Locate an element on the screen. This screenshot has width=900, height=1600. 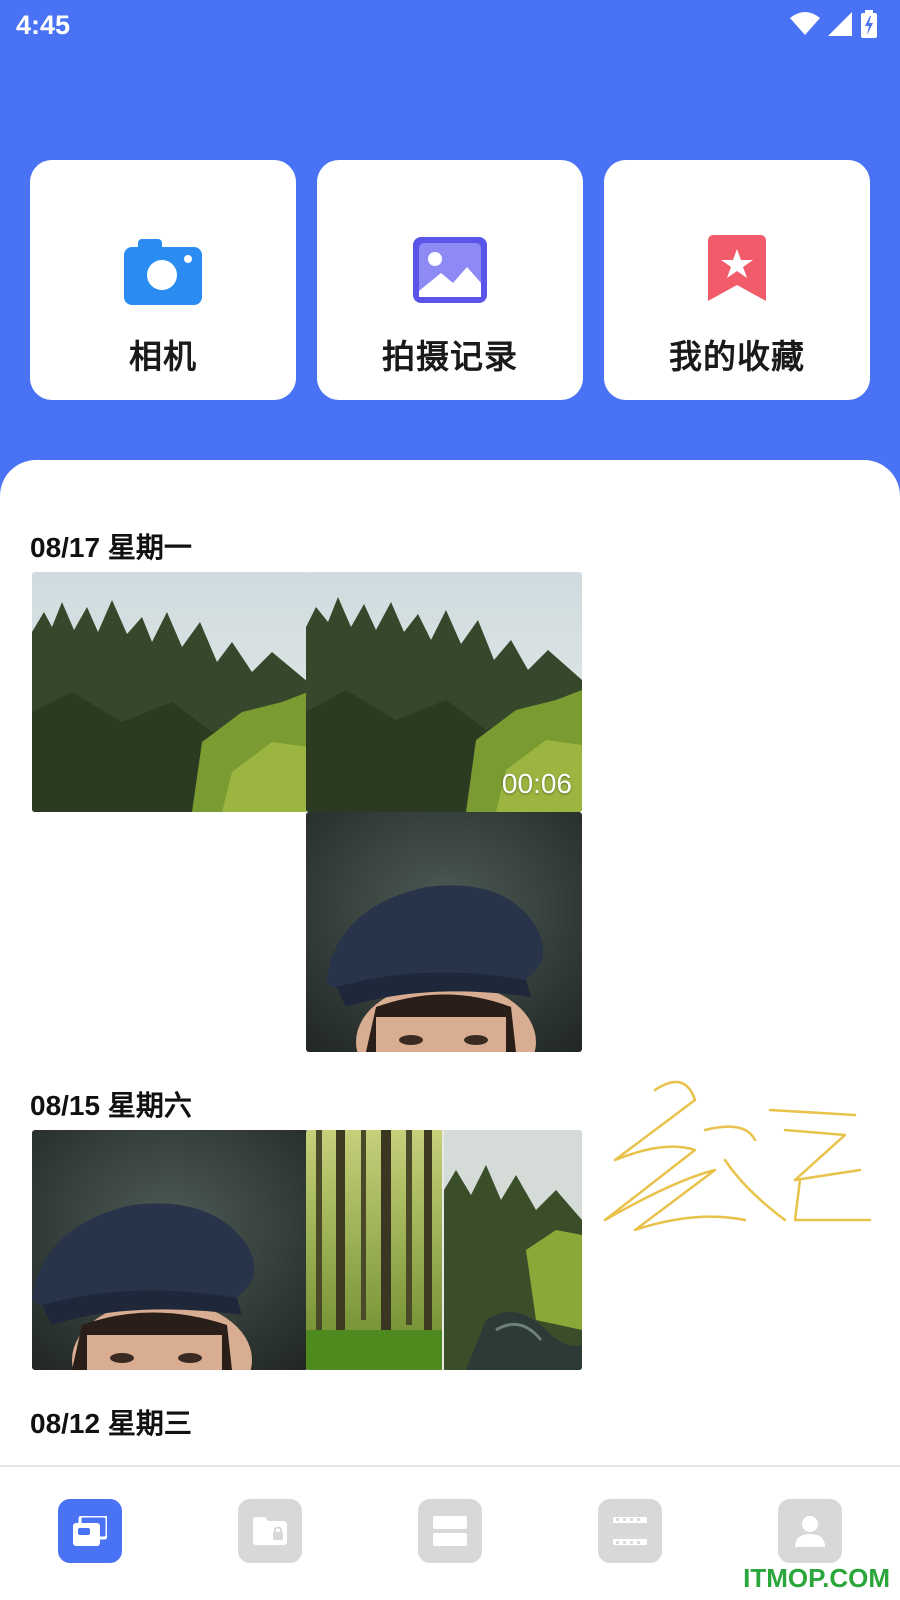
nav-video is located at coordinates (630, 1531).